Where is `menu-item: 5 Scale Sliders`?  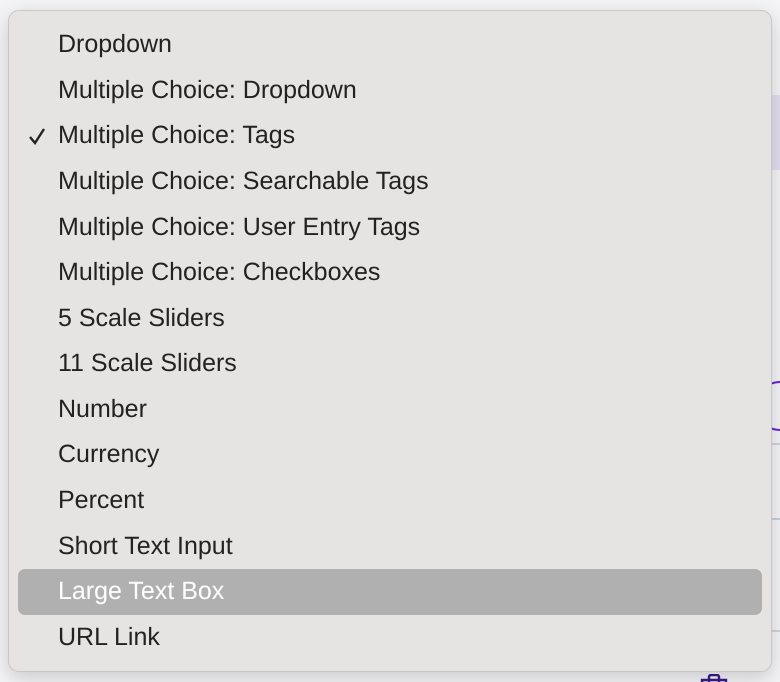 menu-item: 5 Scale Sliders is located at coordinates (390, 318).